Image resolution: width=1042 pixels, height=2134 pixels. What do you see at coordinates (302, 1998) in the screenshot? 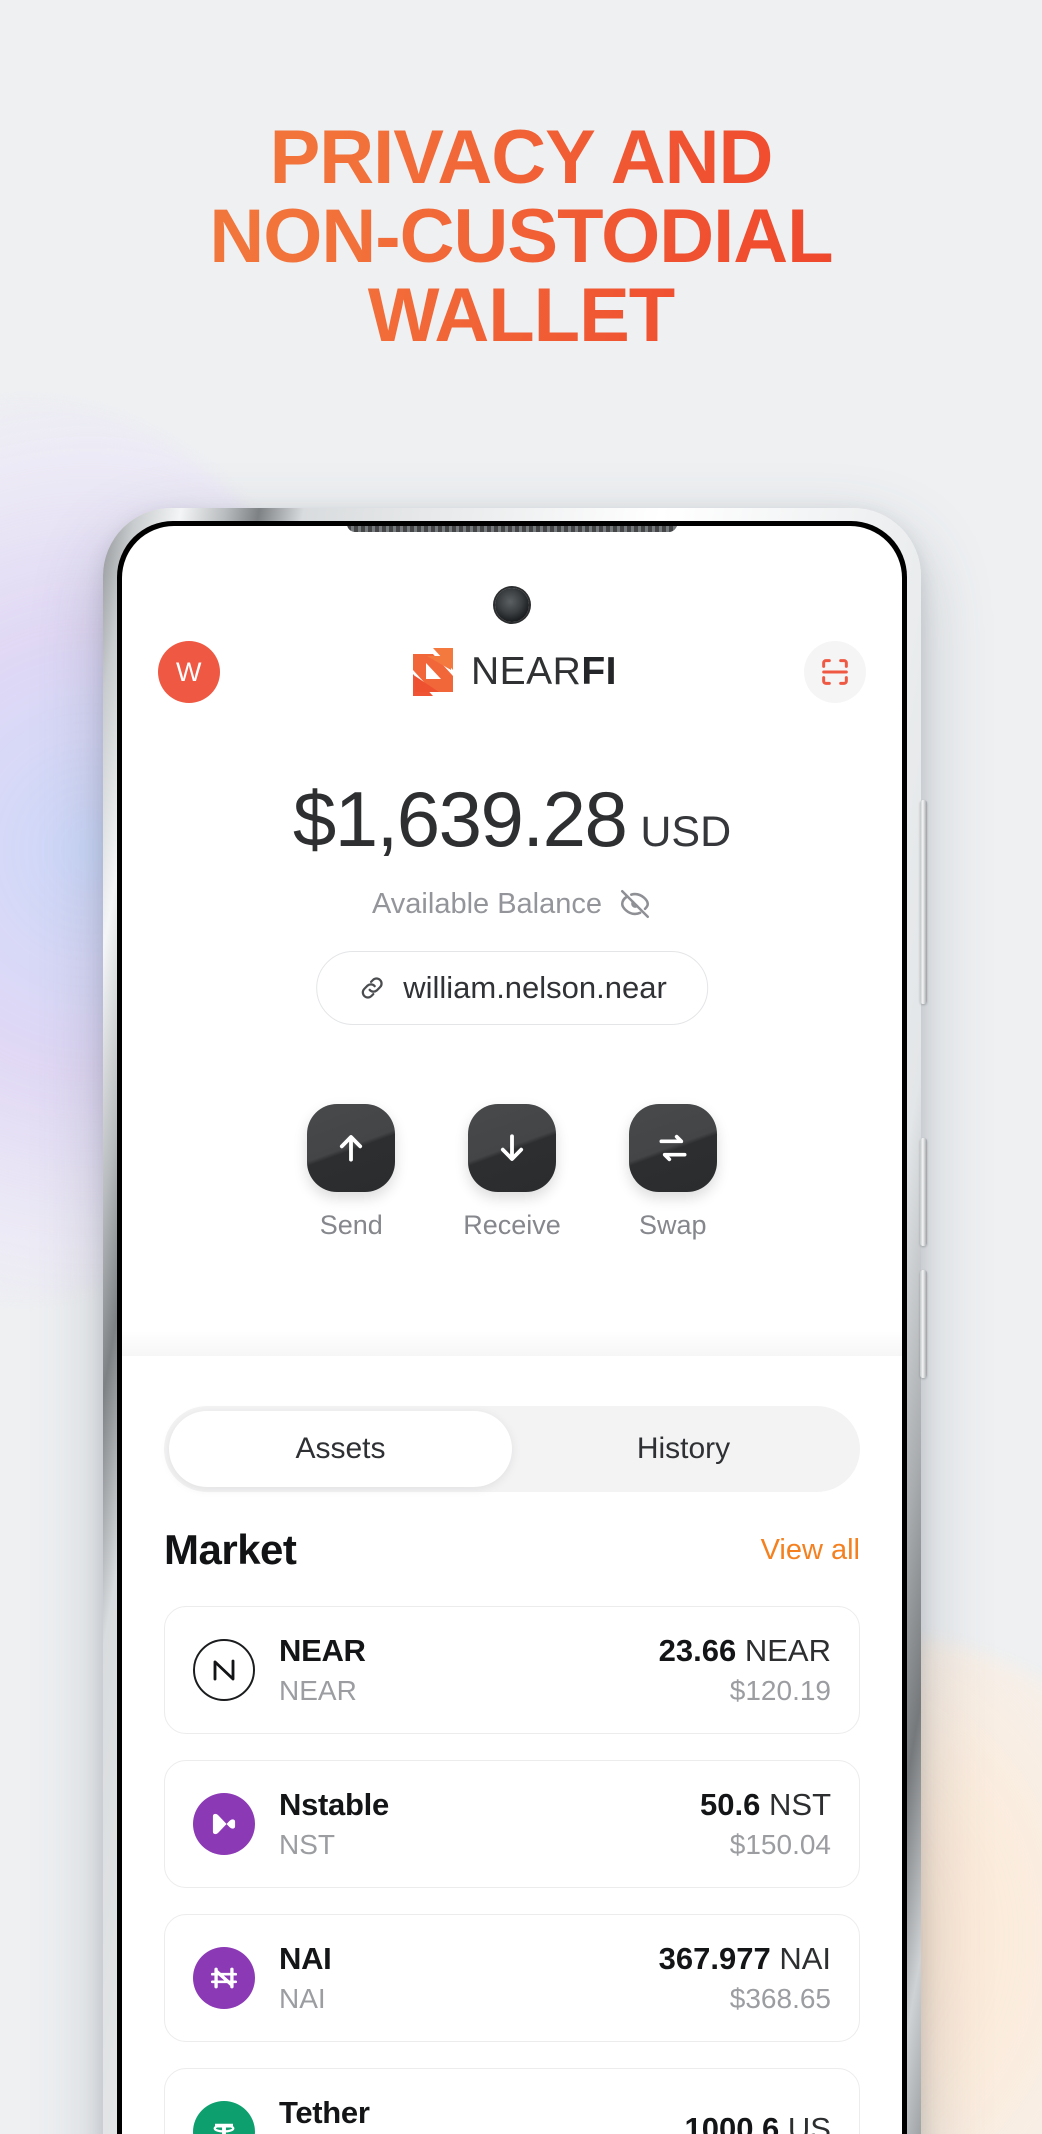
I see `asset-symbol: NAI` at bounding box center [302, 1998].